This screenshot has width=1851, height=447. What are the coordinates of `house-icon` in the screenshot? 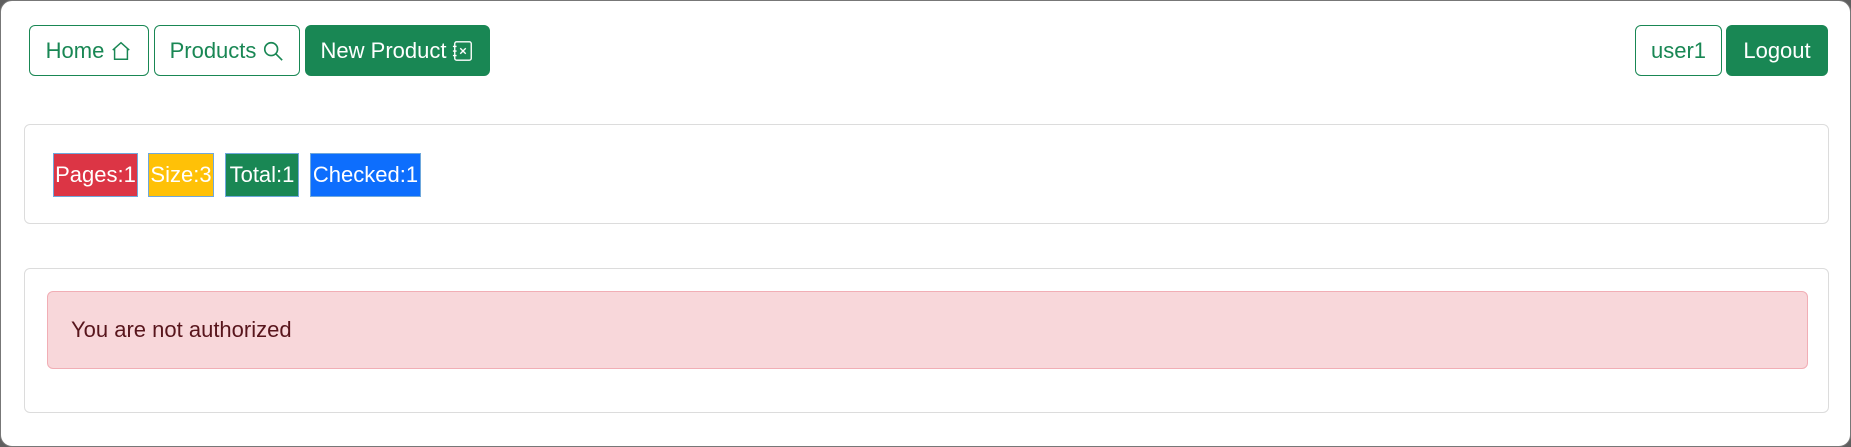 It's located at (121, 51).